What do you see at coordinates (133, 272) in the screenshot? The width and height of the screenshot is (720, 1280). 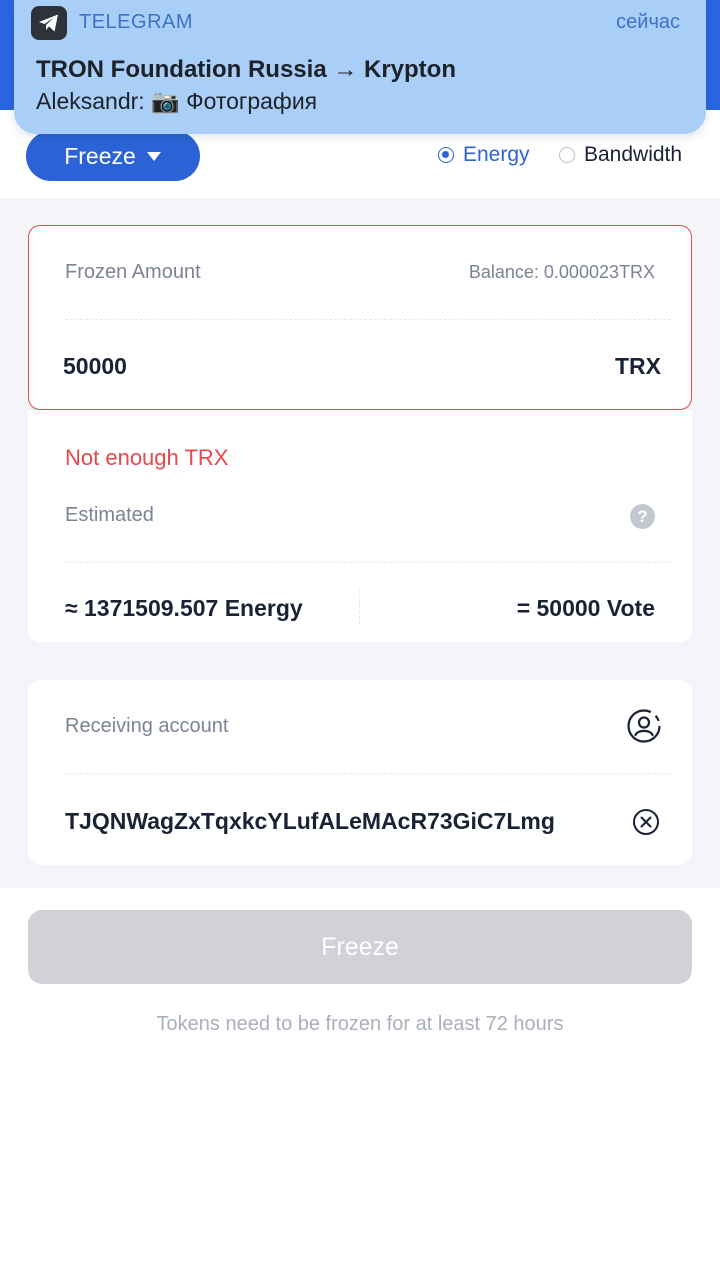 I see `frozen-amount-label: Frozen Amount` at bounding box center [133, 272].